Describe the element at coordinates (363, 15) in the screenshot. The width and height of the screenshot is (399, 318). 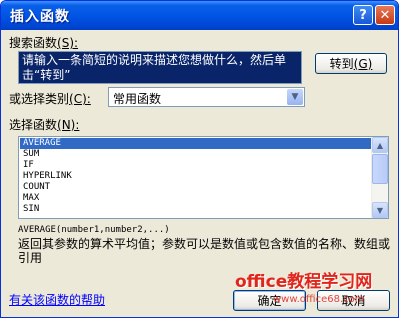
I see `help-icon: ?` at that location.